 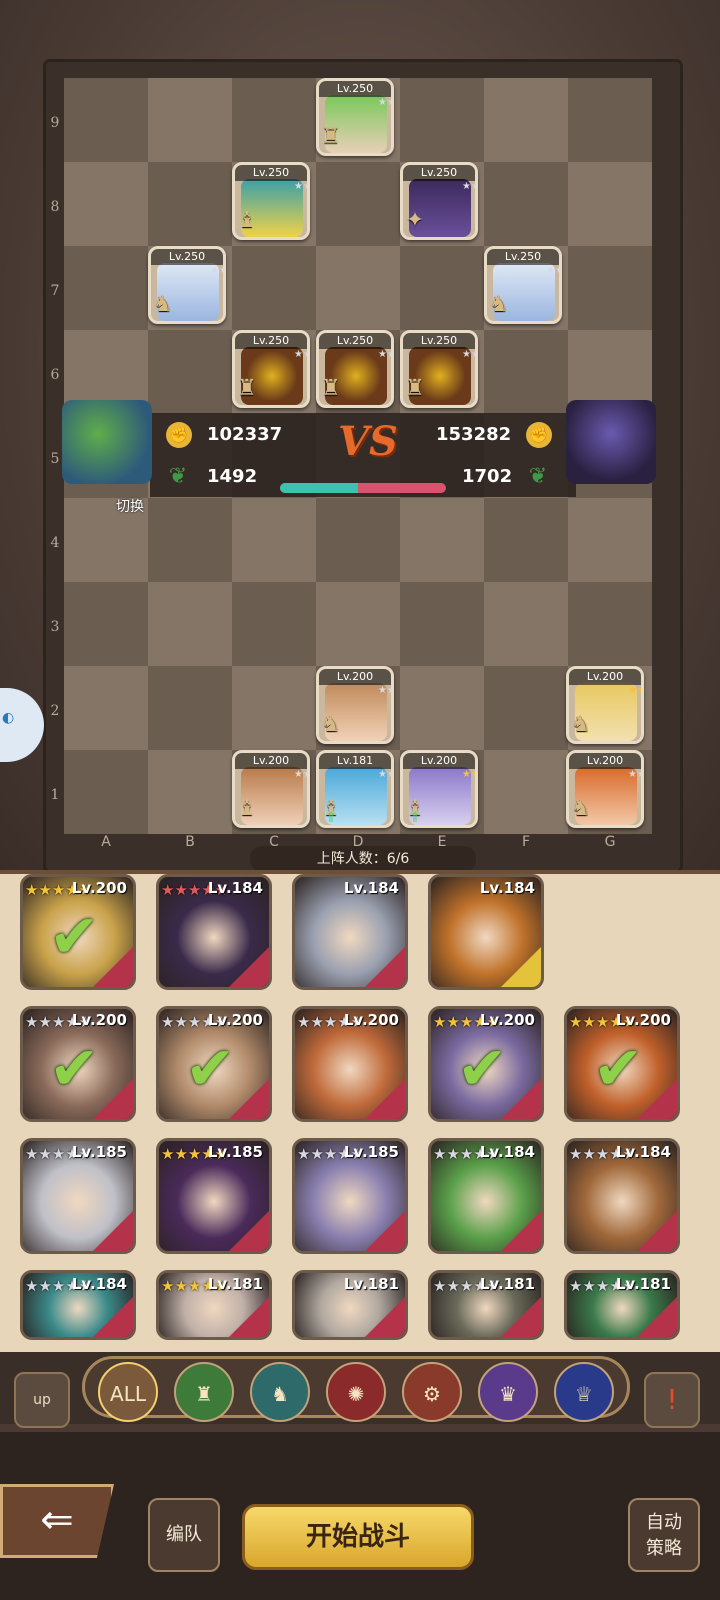 I want to click on auto-strategy-button: 自动策略, so click(x=664, y=1535).